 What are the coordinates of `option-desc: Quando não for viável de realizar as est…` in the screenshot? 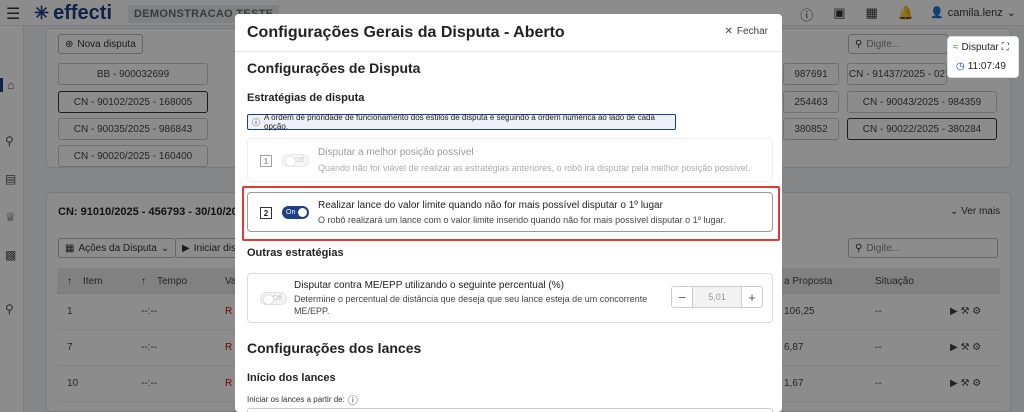 It's located at (534, 168).